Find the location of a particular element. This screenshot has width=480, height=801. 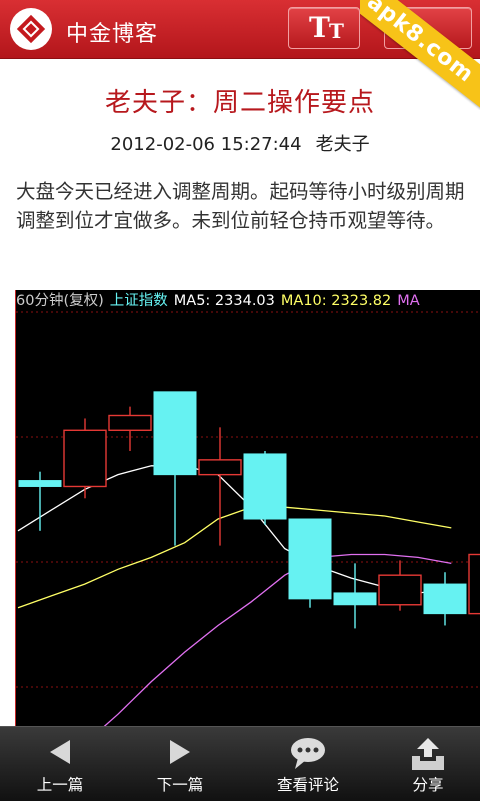

bottom-toolbar: 上一篇 下一篇 查看评论 分享 is located at coordinates (240, 763).